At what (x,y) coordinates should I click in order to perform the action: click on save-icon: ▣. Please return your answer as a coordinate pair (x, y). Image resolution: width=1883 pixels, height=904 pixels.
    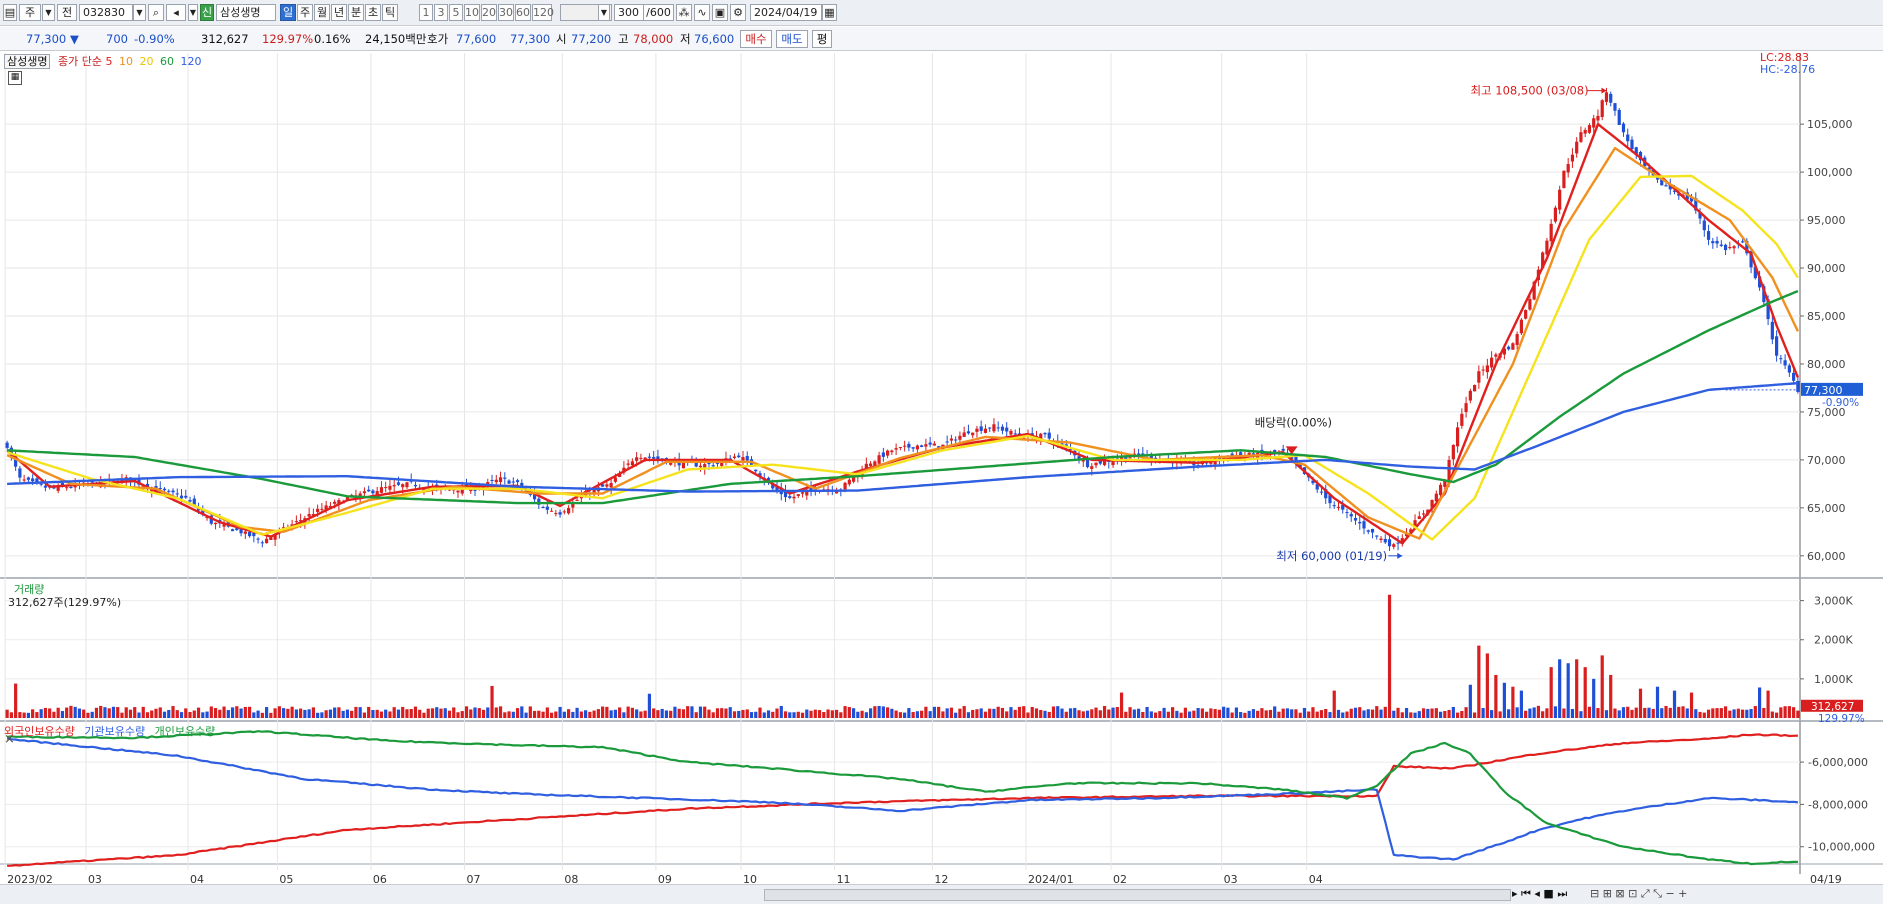
    Looking at the image, I should click on (720, 12).